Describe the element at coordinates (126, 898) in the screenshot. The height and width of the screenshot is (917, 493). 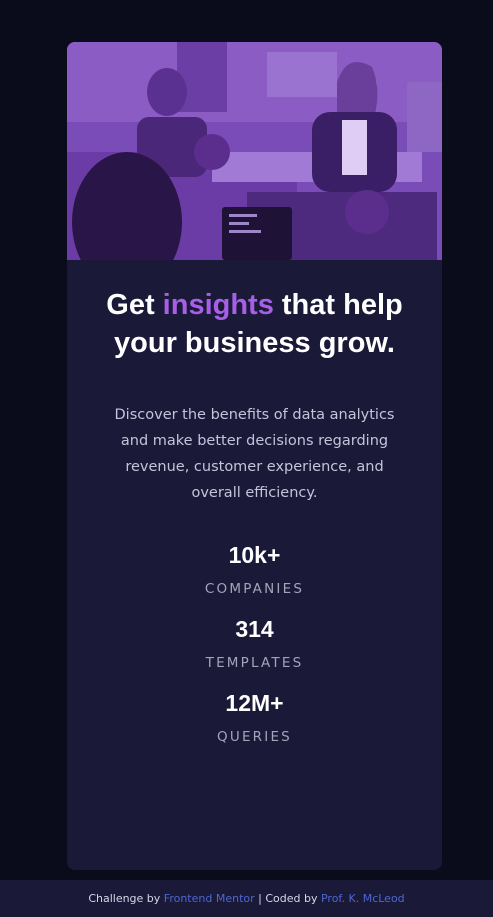
I see `footer-prefix: Challenge by` at that location.